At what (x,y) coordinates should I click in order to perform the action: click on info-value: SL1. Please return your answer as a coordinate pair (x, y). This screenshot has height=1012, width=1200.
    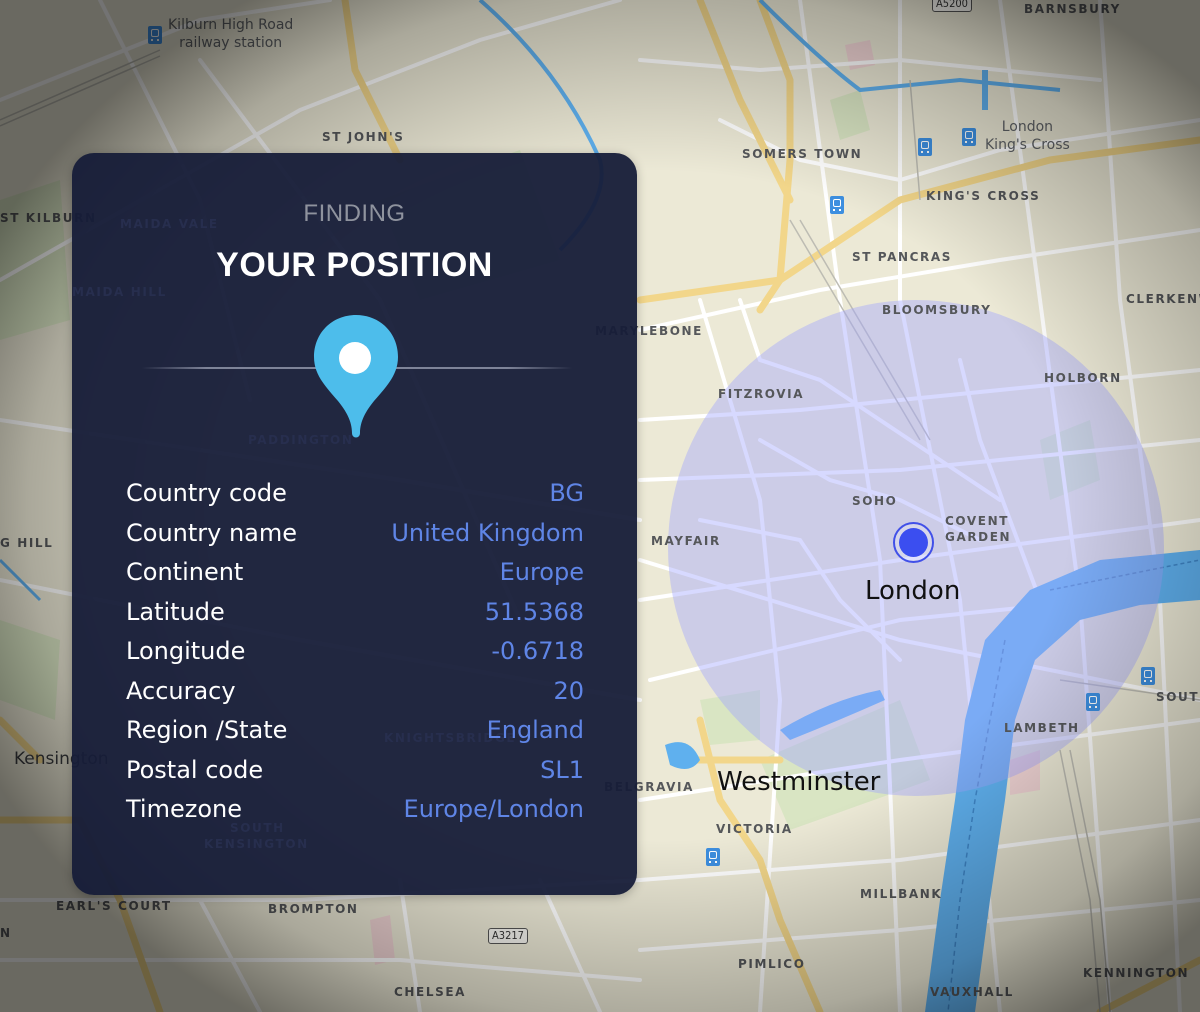
    Looking at the image, I should click on (562, 769).